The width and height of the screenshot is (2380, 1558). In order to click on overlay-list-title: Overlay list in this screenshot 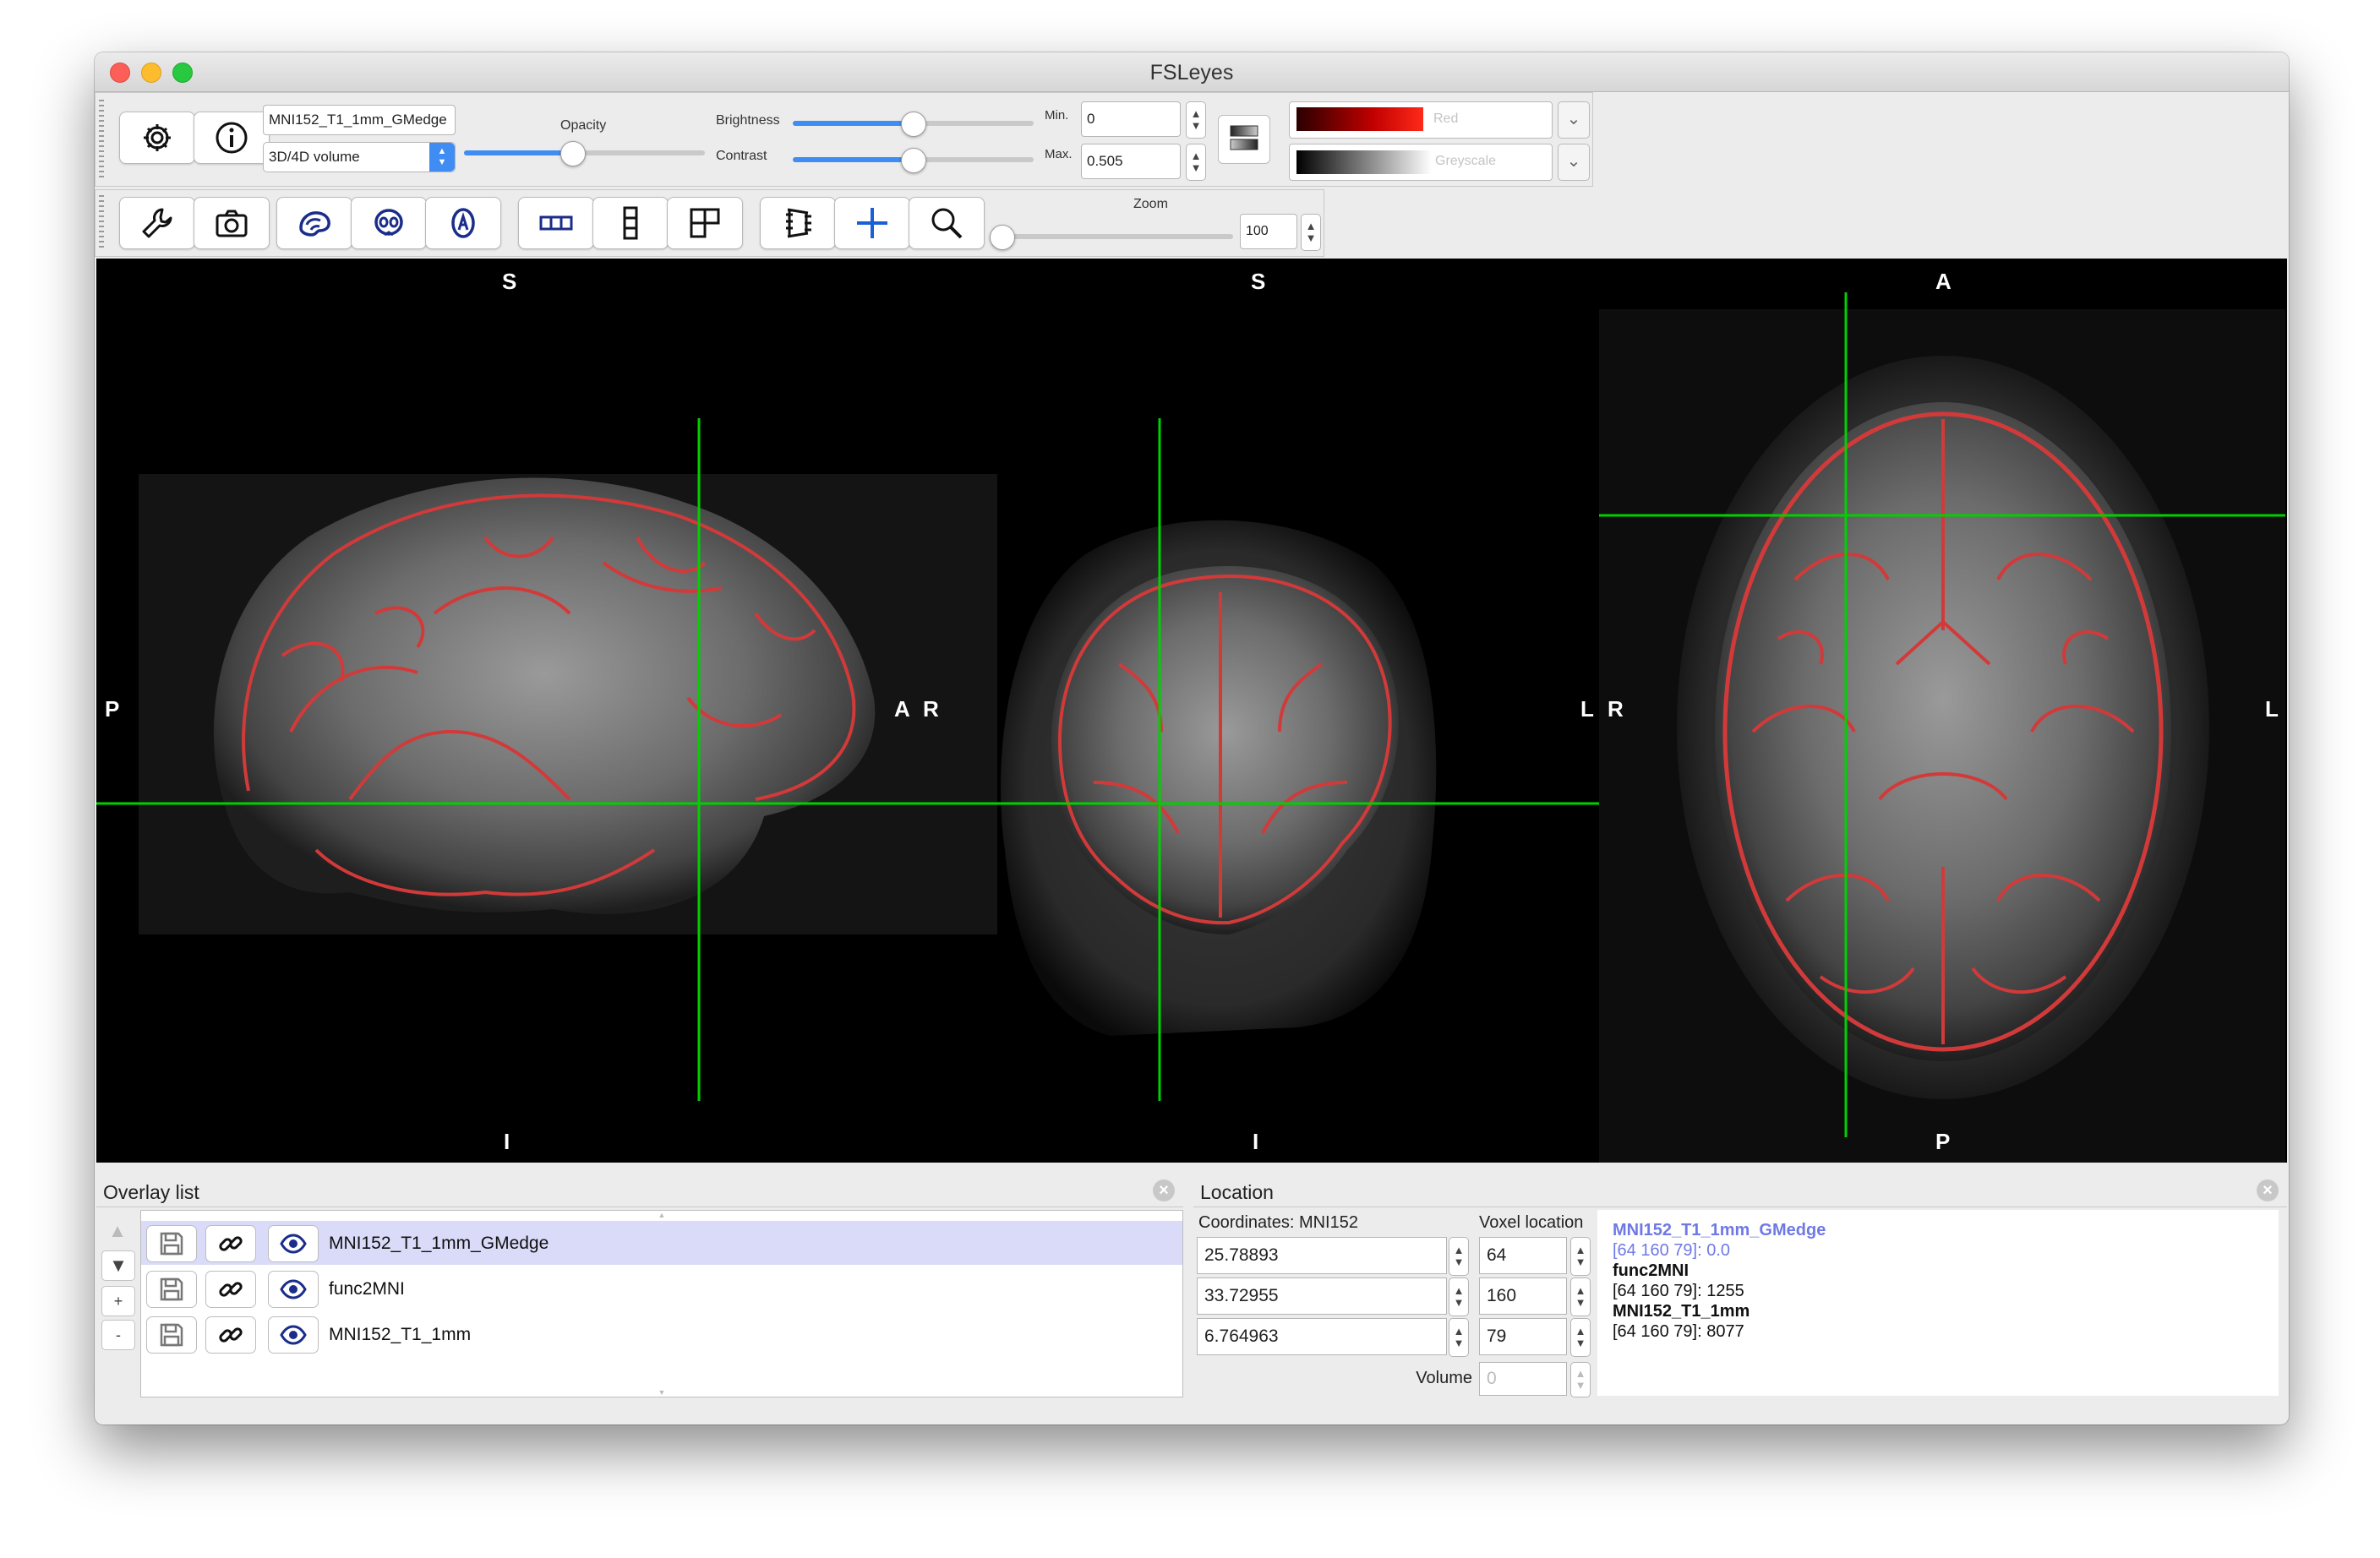, I will do `click(151, 1192)`.